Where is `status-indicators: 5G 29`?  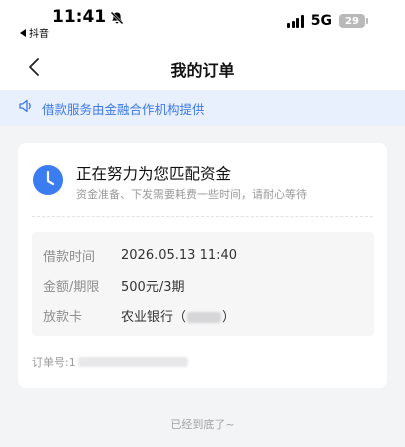 status-indicators: 5G 29 is located at coordinates (327, 21).